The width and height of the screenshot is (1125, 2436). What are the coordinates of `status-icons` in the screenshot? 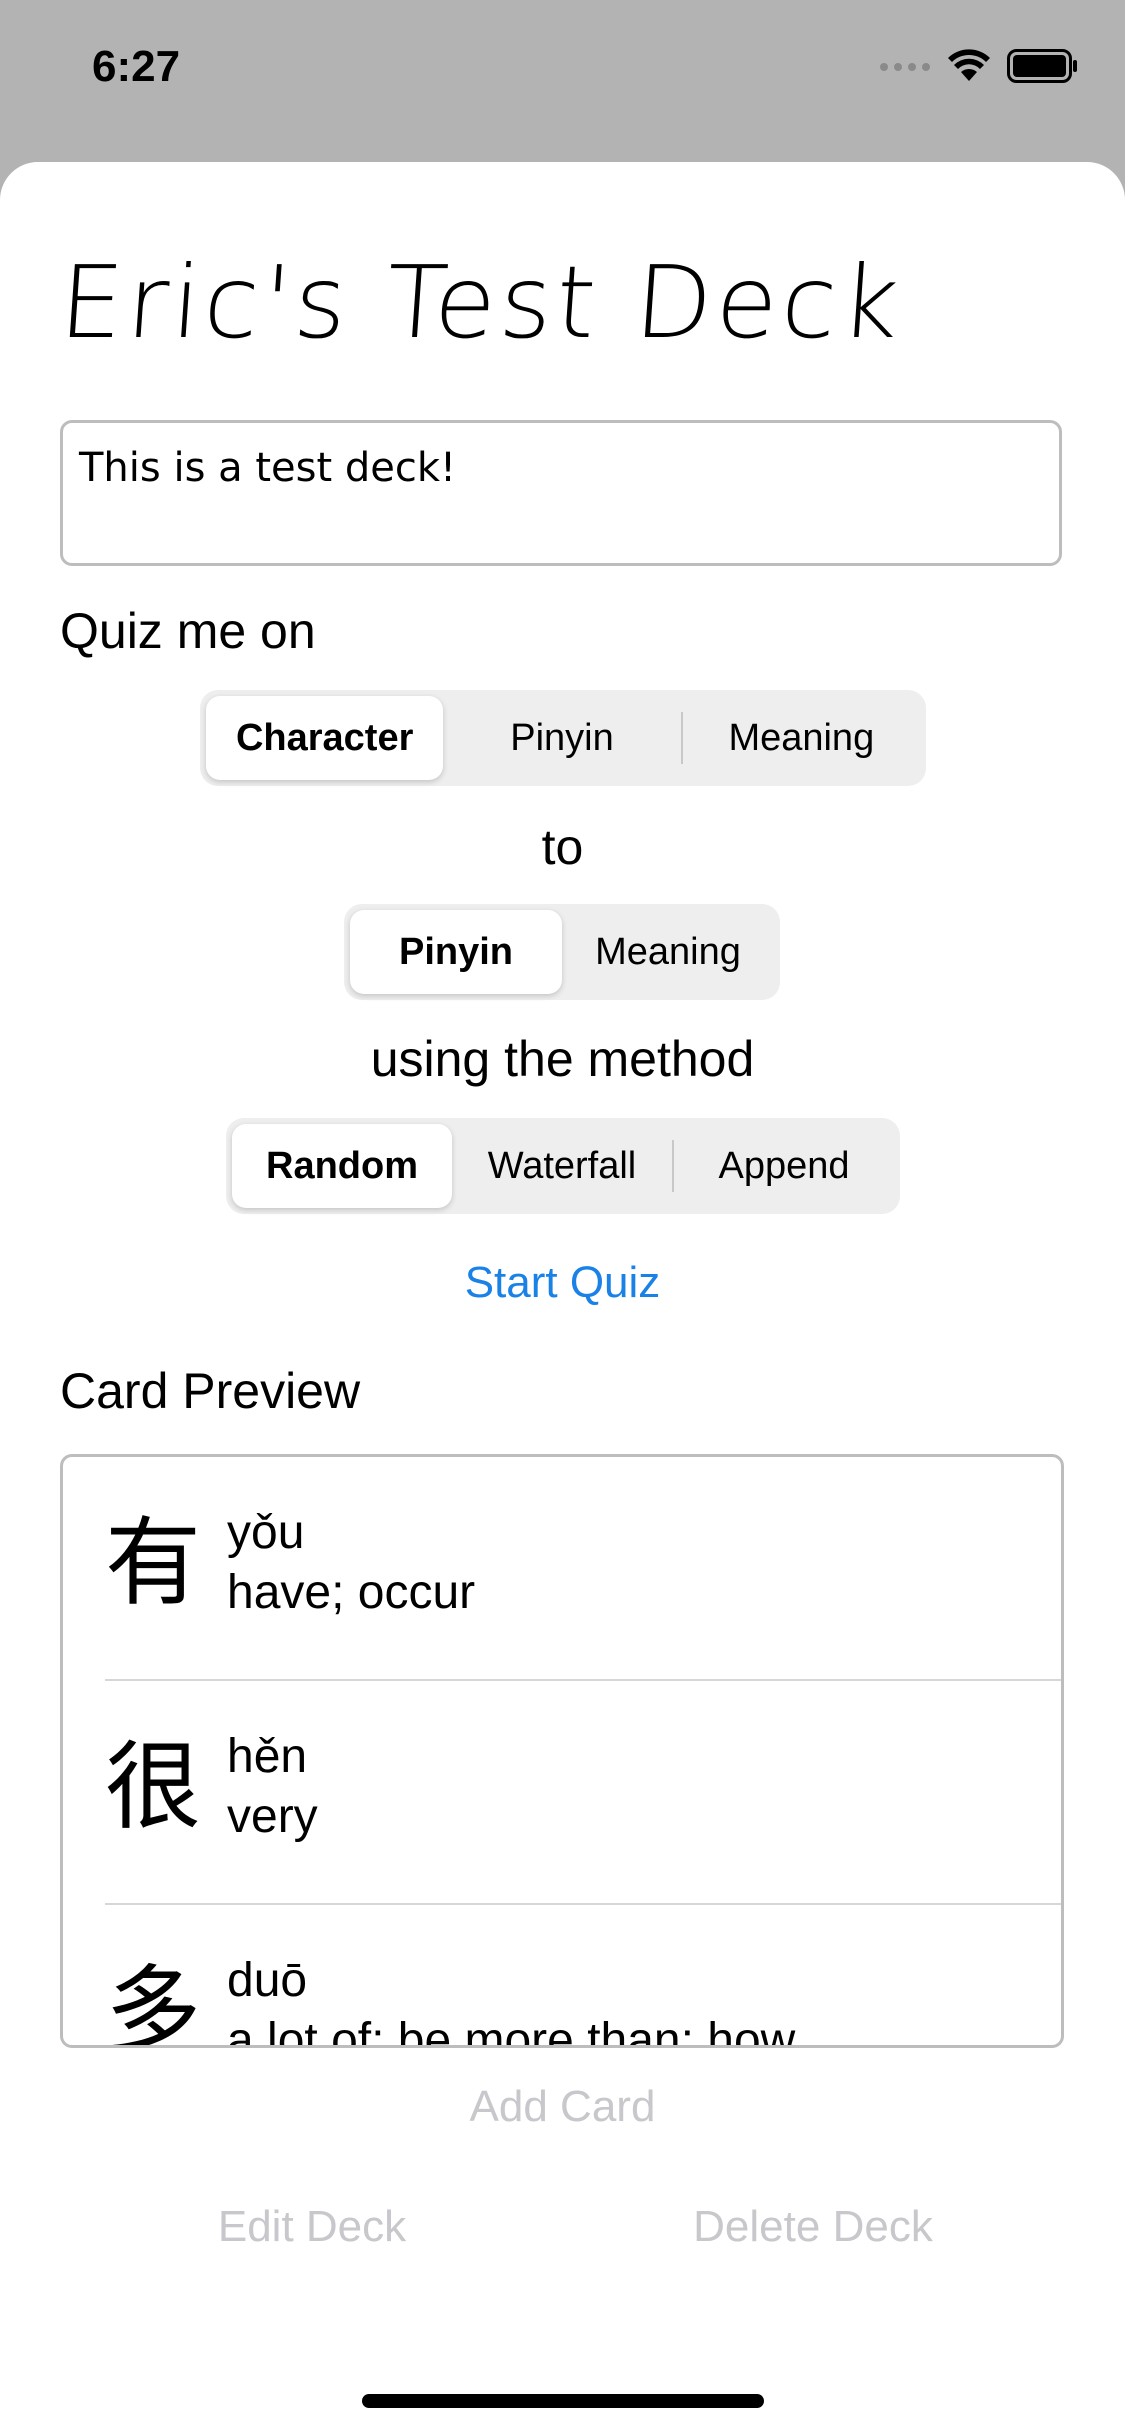 It's located at (979, 68).